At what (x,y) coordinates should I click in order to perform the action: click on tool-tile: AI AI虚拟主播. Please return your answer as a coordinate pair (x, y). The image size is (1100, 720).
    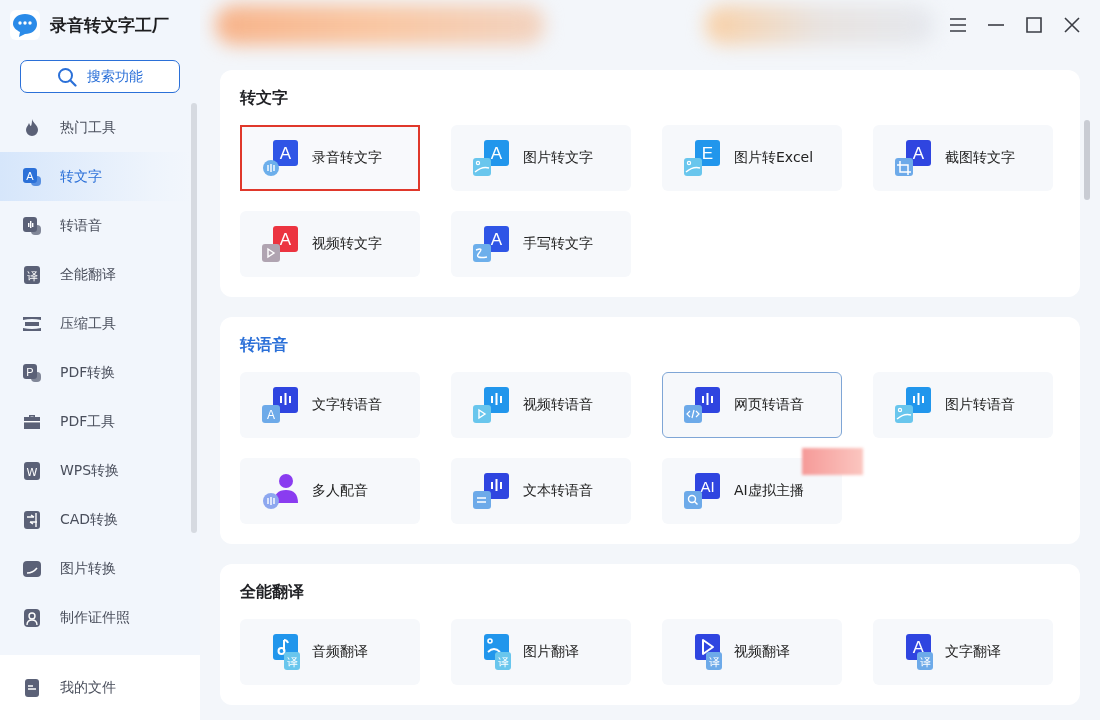
    Looking at the image, I should click on (752, 491).